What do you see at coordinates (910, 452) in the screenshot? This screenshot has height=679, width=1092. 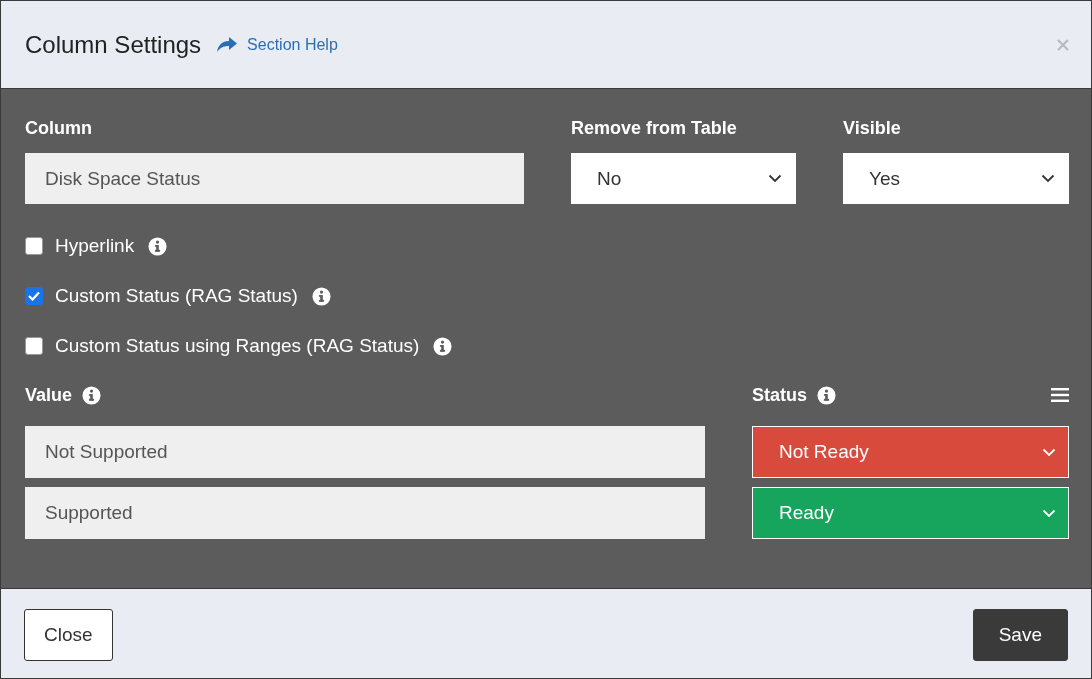 I see `status-dropdown: Not Ready` at bounding box center [910, 452].